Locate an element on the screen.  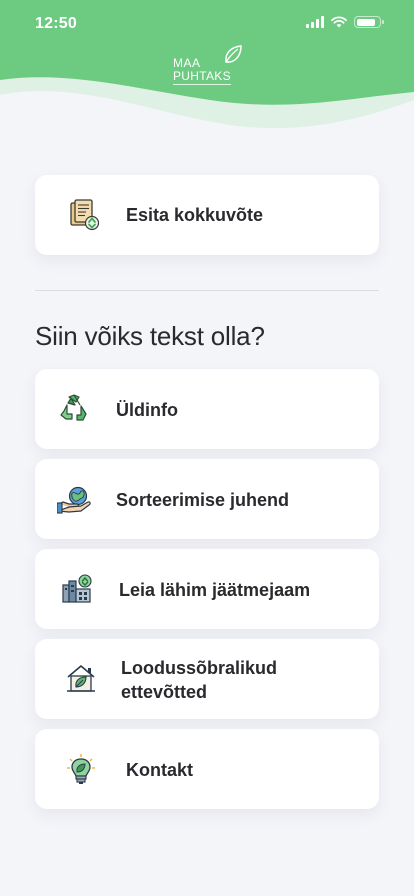
status-time: 12:50 is located at coordinates (56, 23).